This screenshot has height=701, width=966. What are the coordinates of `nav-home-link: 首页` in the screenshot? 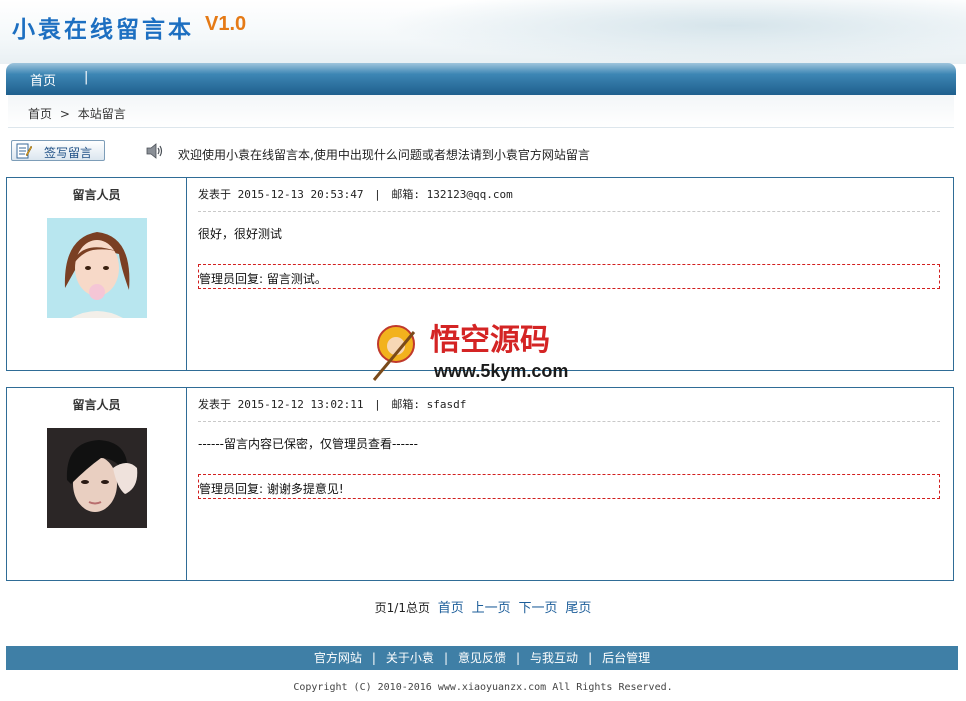 It's located at (43, 79).